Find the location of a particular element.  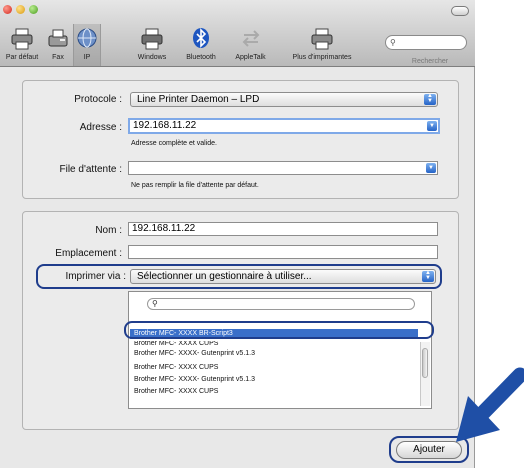

toolbar-label-fax: Fax is located at coordinates (58, 57).